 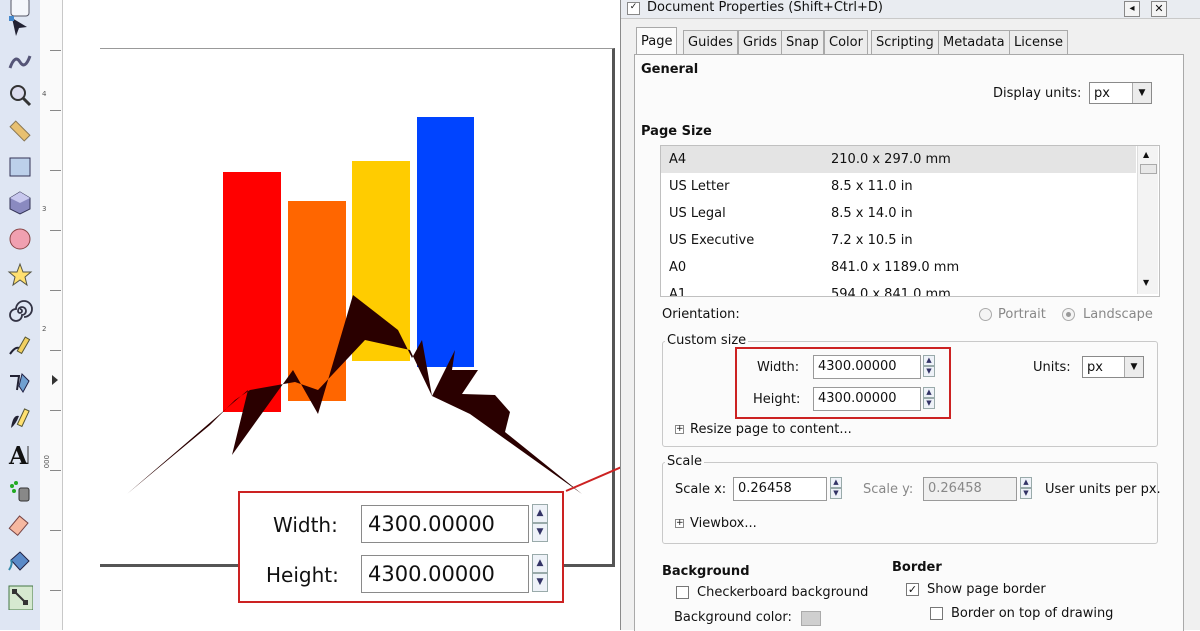 I want to click on units-label: Units:, so click(x=1052, y=367).